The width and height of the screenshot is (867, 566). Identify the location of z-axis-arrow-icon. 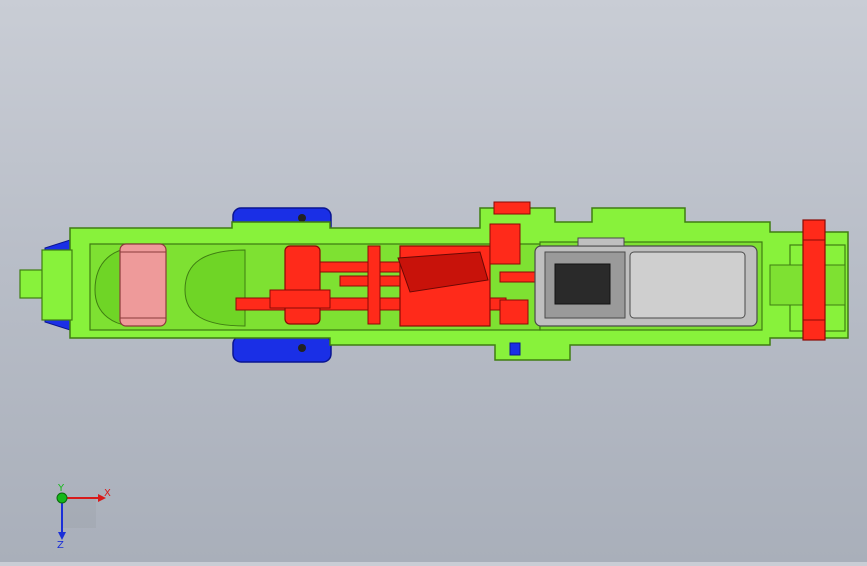
(62, 536).